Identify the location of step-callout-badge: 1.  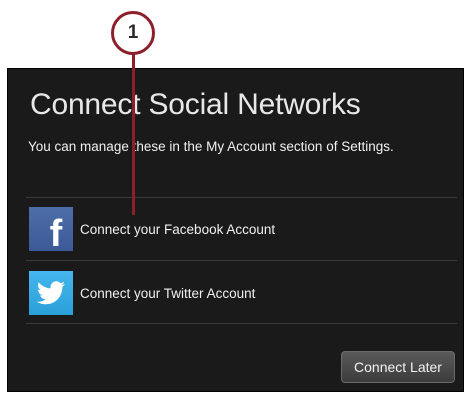
(133, 33).